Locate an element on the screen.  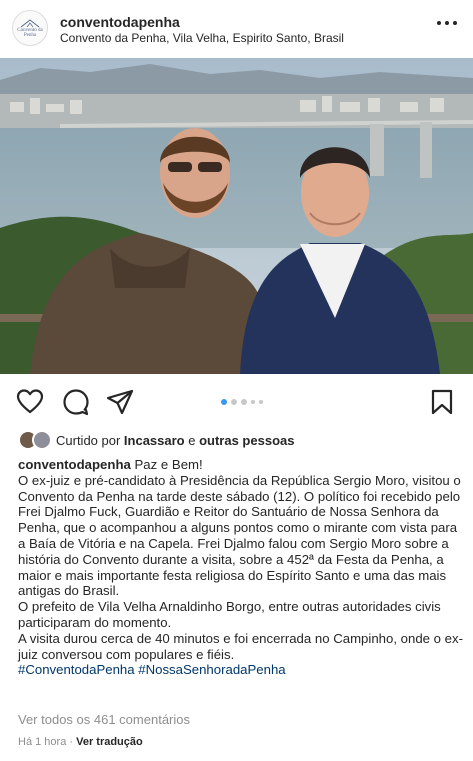
more-options-icon is located at coordinates (447, 23).